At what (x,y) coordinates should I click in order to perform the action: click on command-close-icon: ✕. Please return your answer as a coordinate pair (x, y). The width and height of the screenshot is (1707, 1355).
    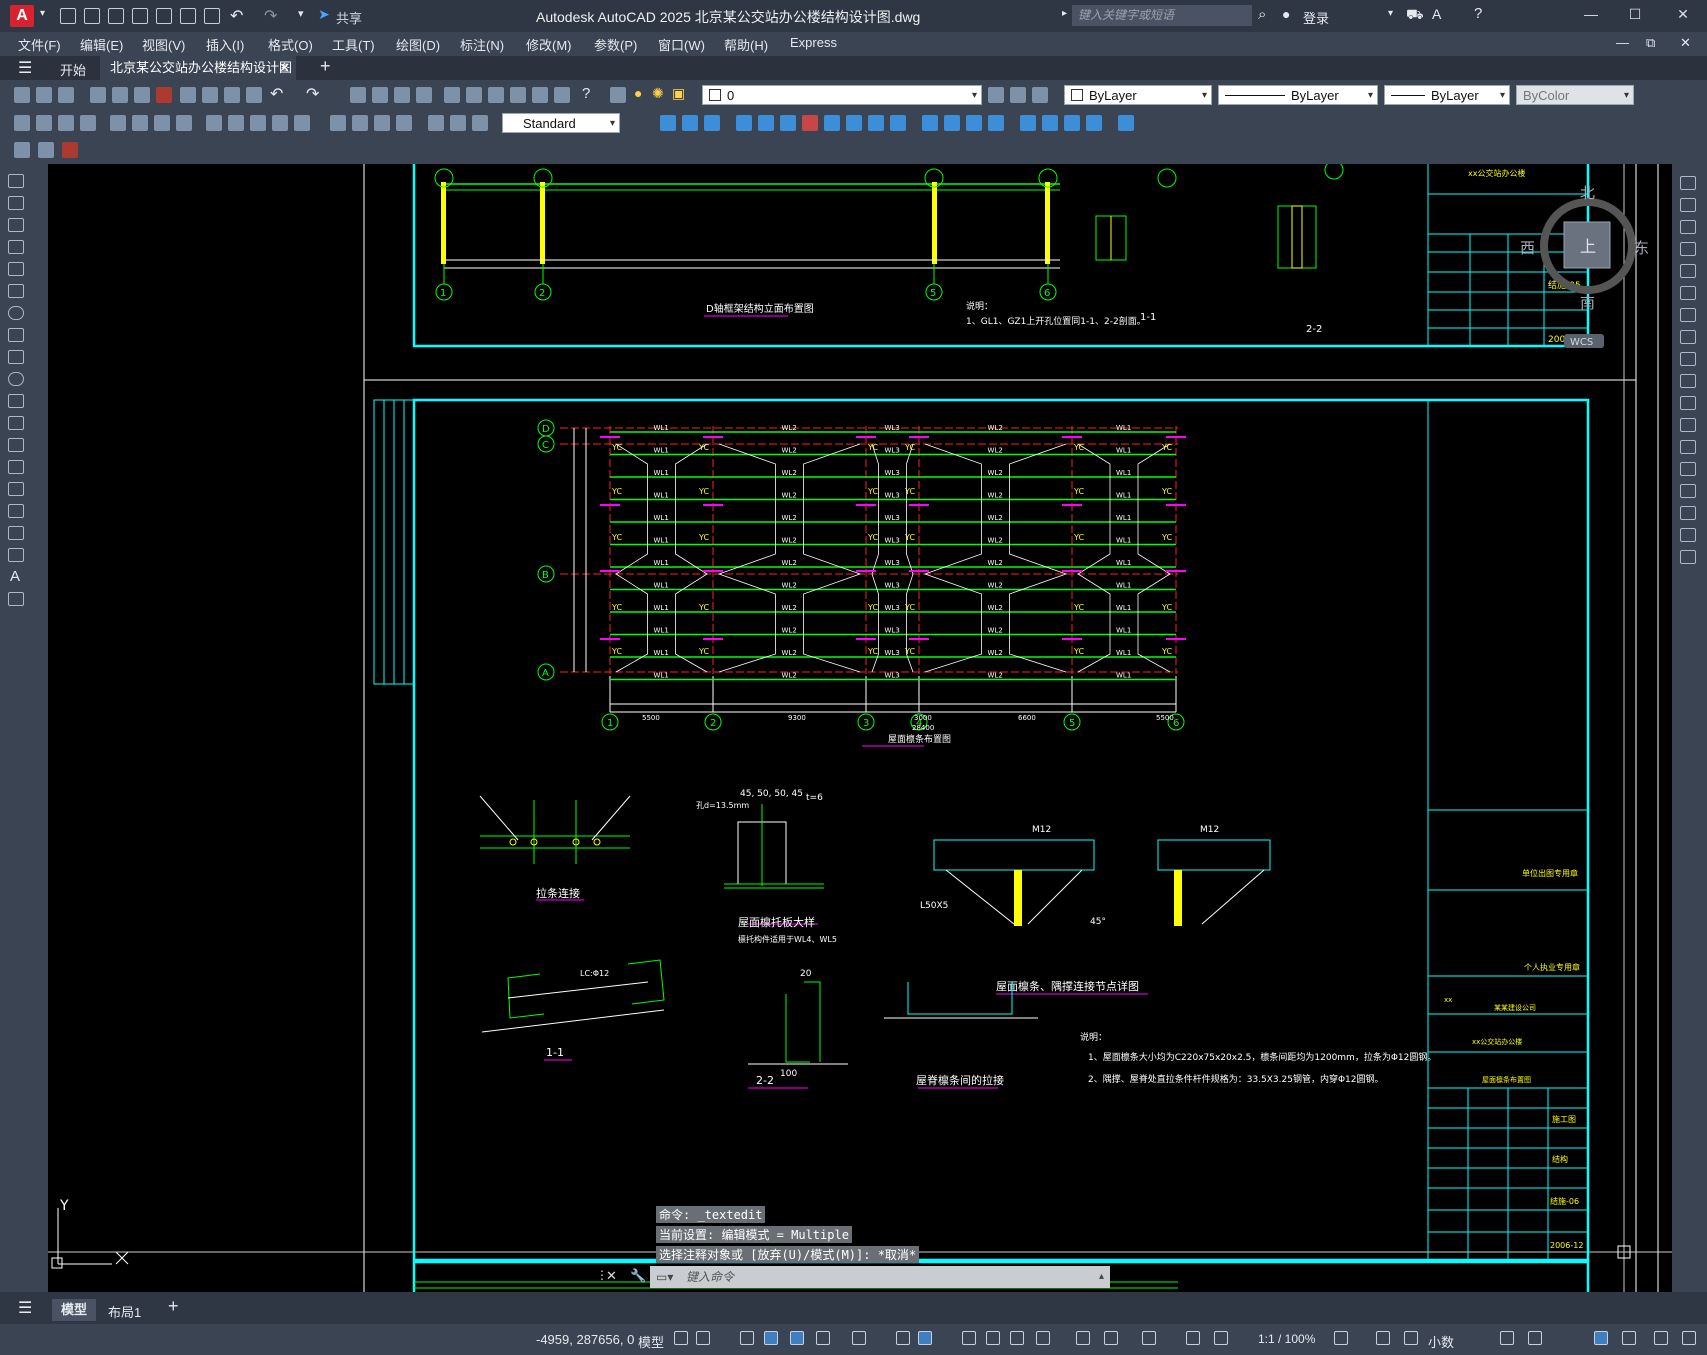
    Looking at the image, I should click on (611, 1276).